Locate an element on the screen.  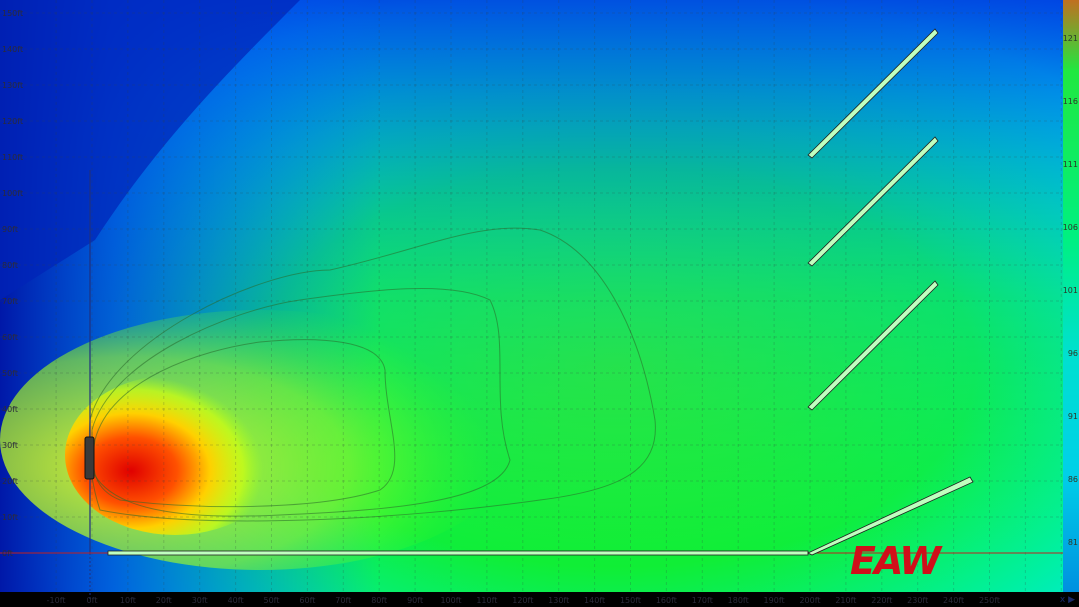
audience-plane-floor is located at coordinates (458, 553).